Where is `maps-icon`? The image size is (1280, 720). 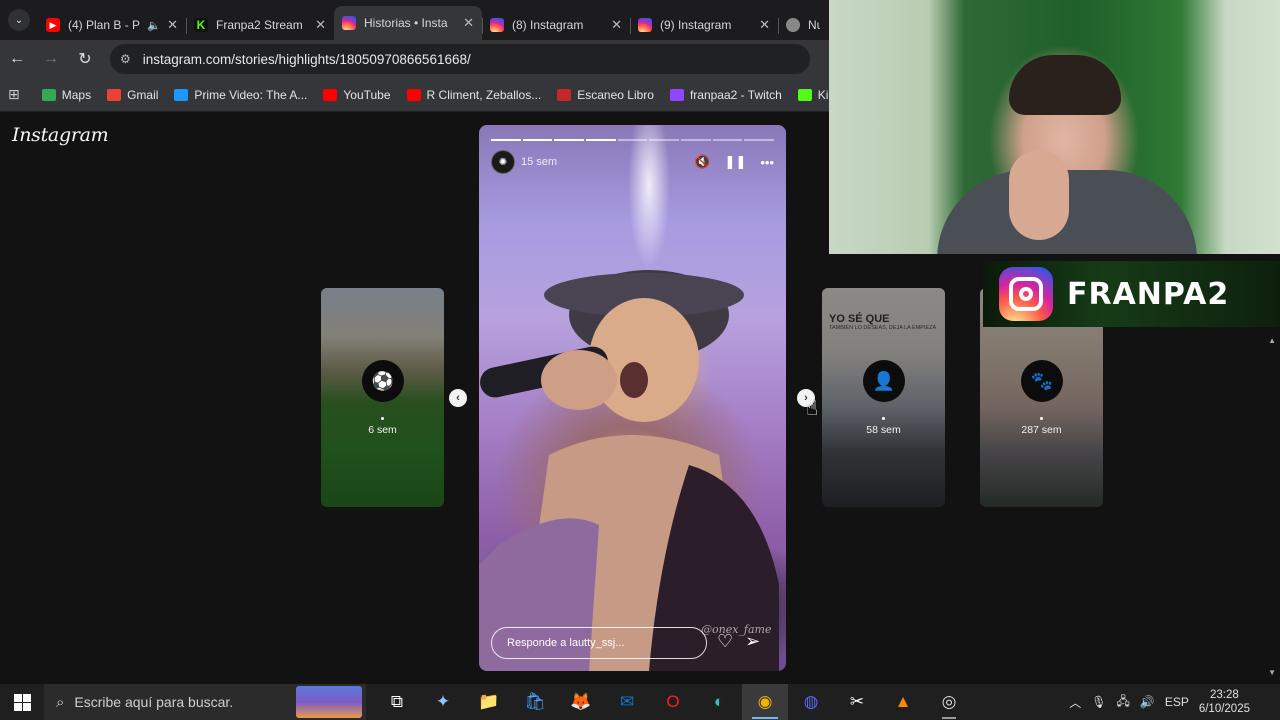 maps-icon is located at coordinates (48, 94).